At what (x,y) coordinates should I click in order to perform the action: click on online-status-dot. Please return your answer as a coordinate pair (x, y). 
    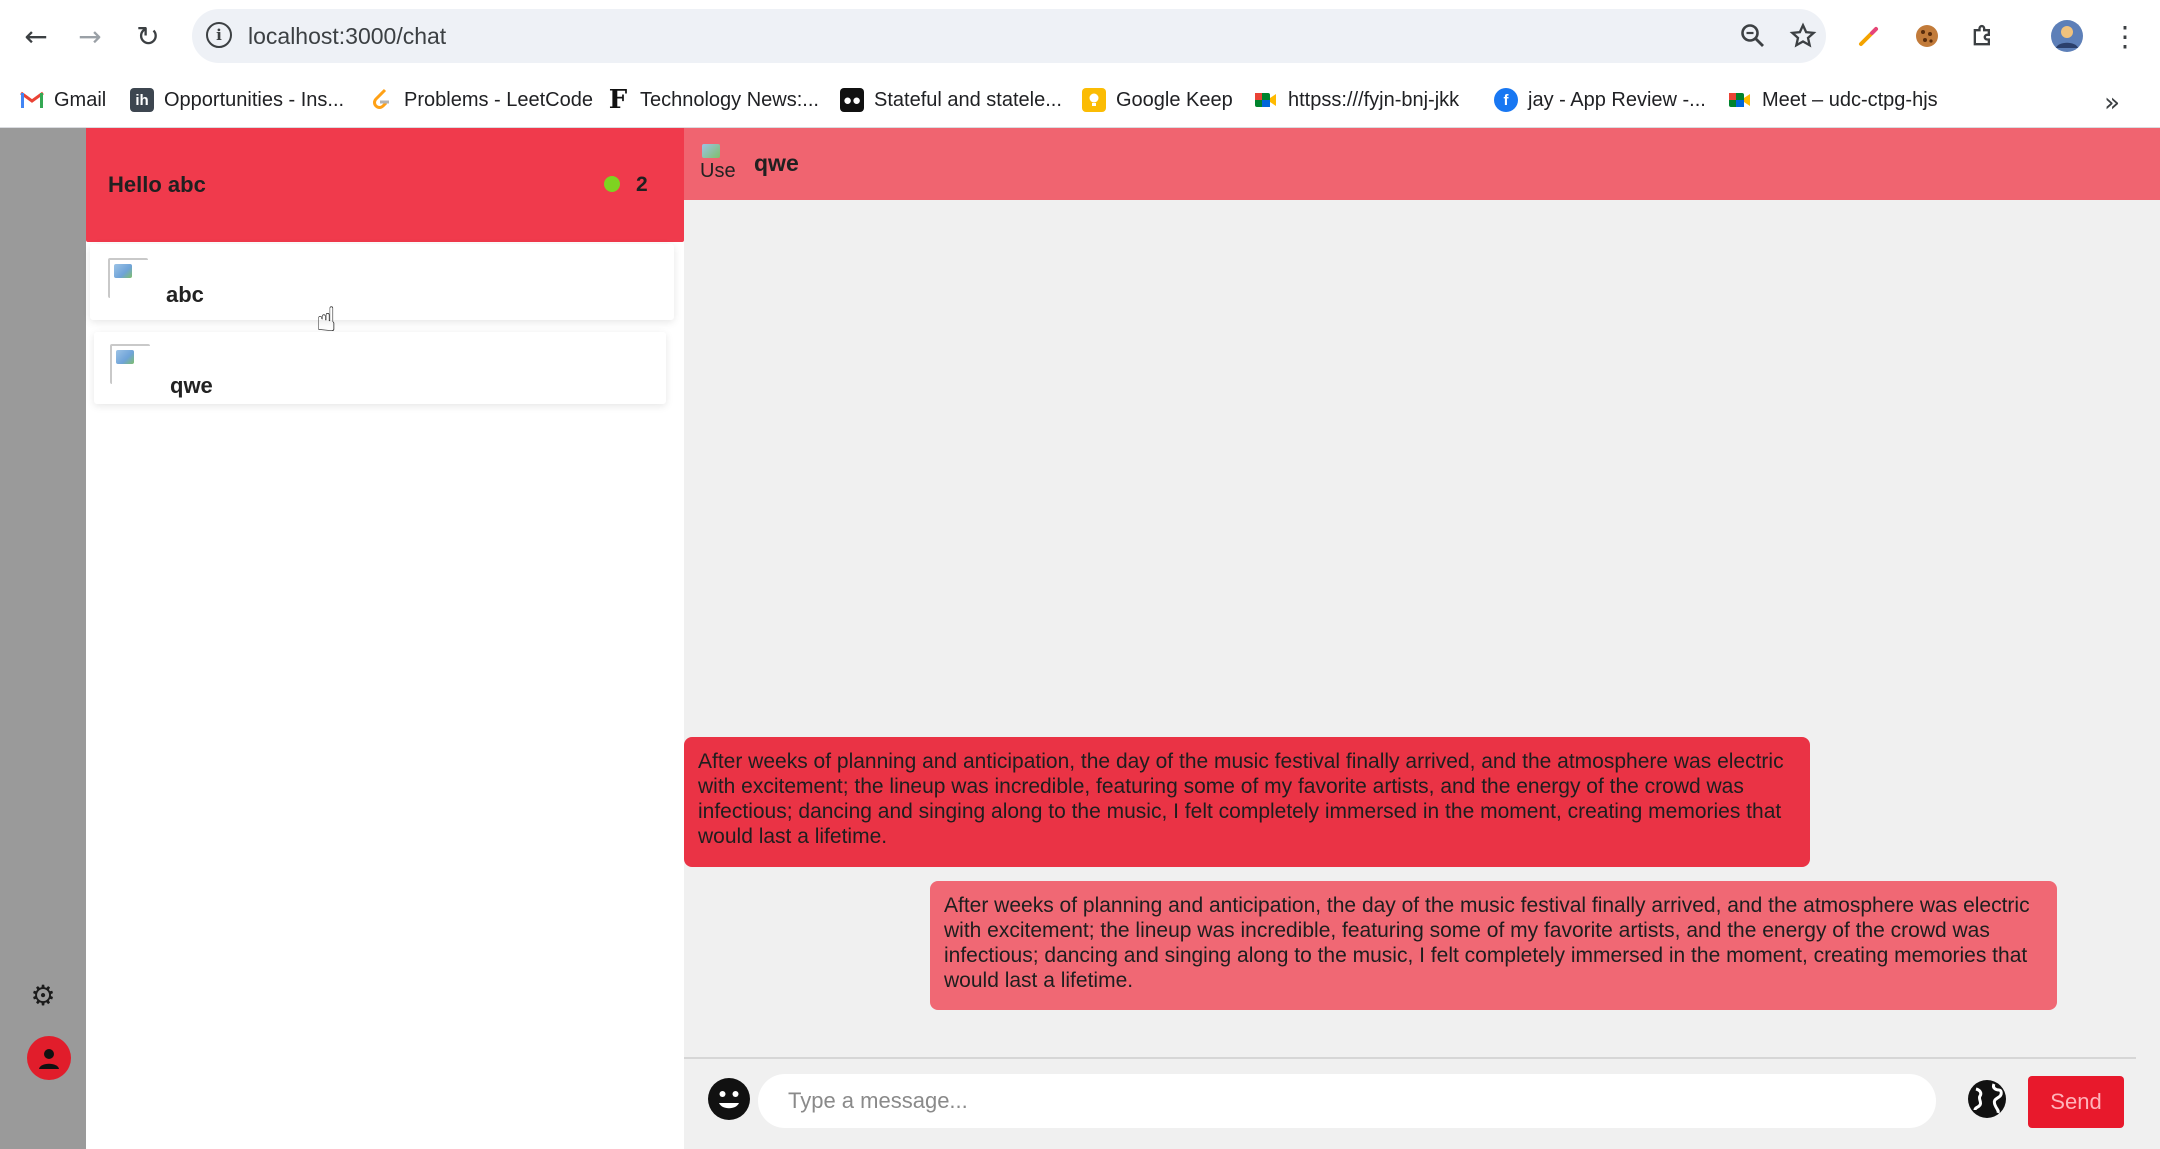
    Looking at the image, I should click on (612, 184).